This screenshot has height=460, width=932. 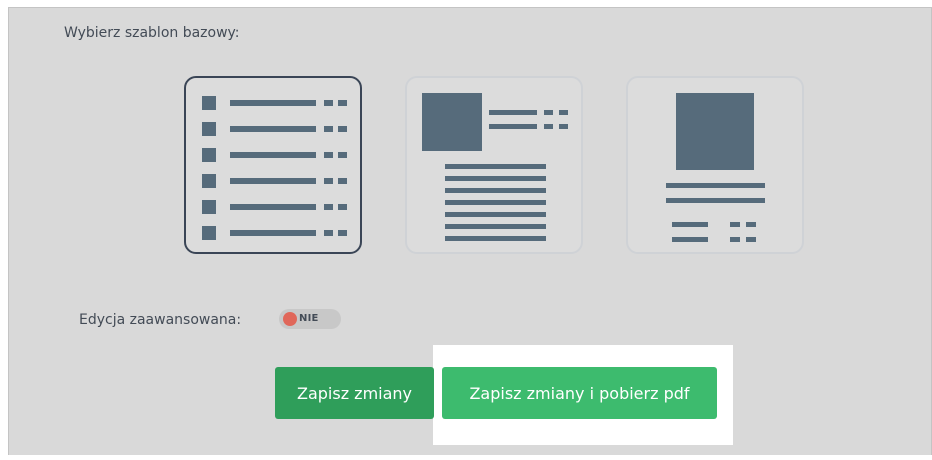 What do you see at coordinates (152, 33) in the screenshot?
I see `template-section-label: Wybierz szablon bazowy:` at bounding box center [152, 33].